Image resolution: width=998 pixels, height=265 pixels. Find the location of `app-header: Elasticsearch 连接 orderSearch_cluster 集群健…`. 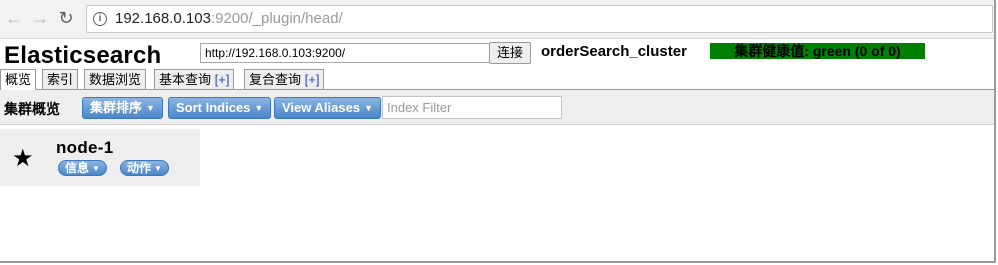

app-header: Elasticsearch 连接 orderSearch_cluster 集群健… is located at coordinates (497, 54).